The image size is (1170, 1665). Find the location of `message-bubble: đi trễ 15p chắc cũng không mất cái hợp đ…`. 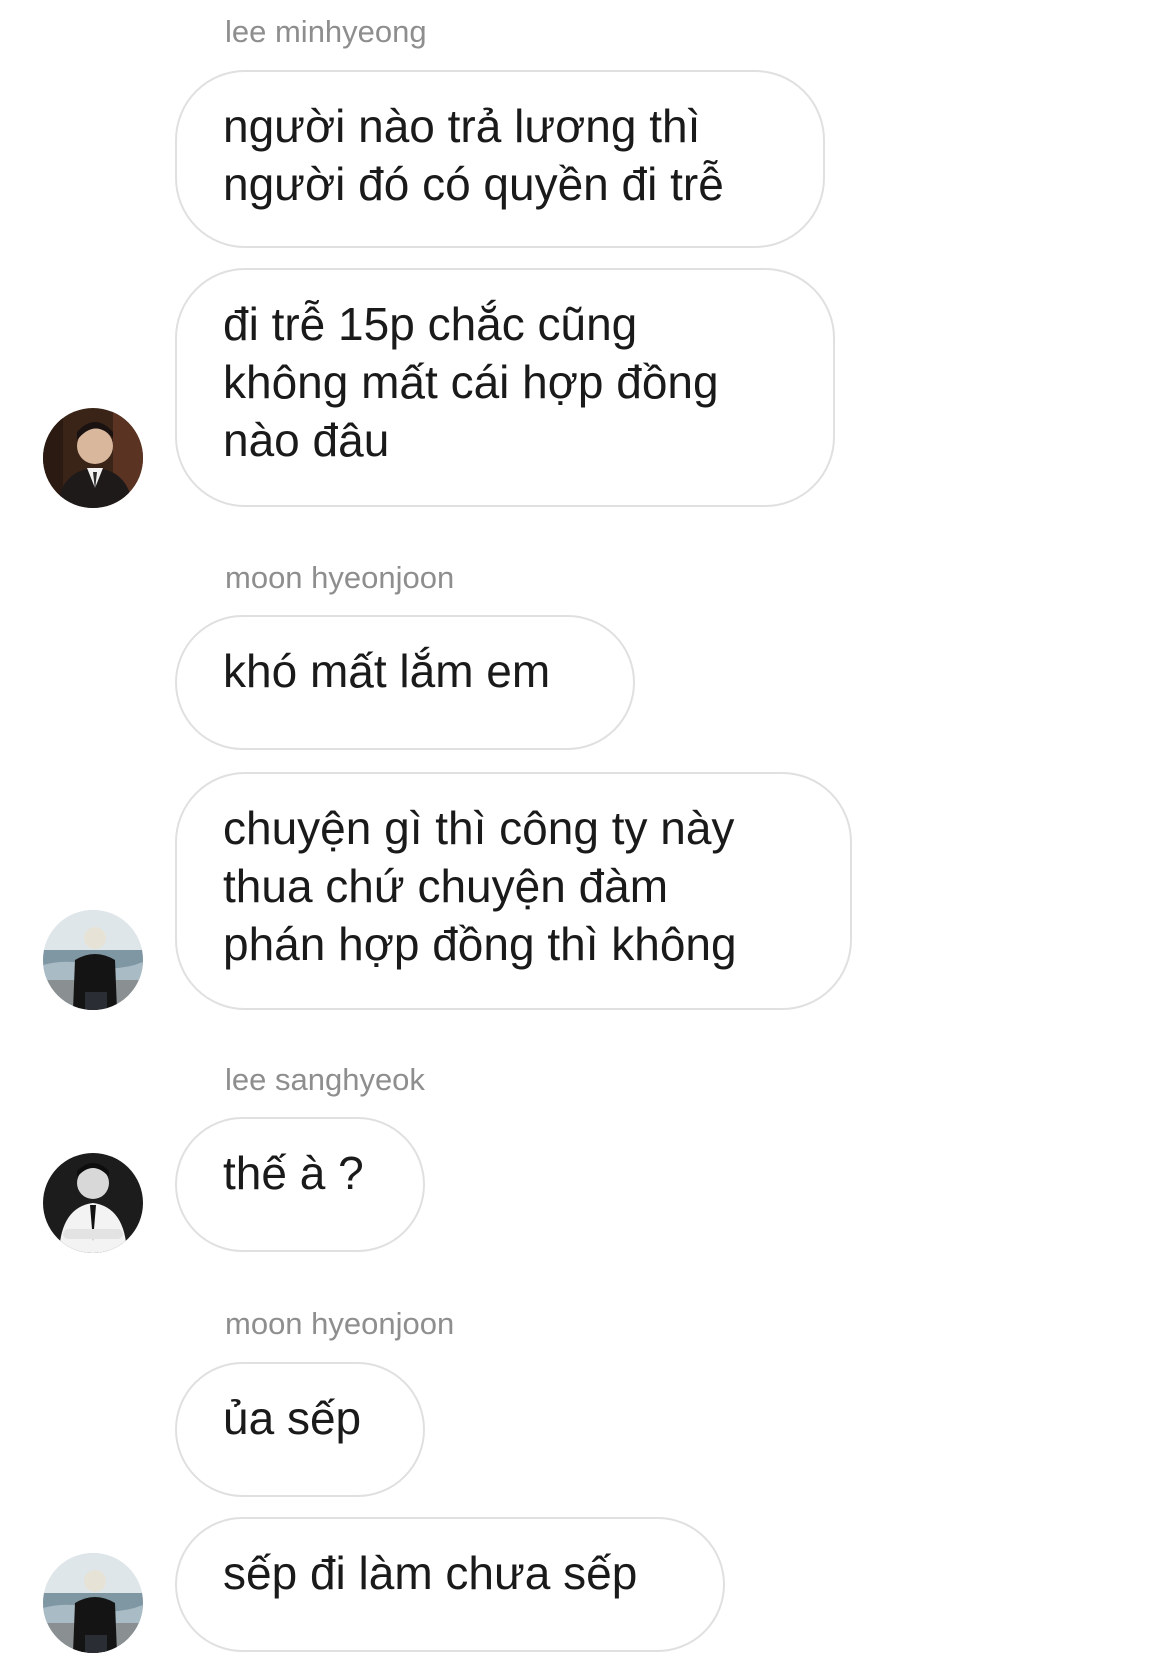

message-bubble: đi trễ 15p chắc cũng không mất cái hợp đ… is located at coordinates (505, 387).